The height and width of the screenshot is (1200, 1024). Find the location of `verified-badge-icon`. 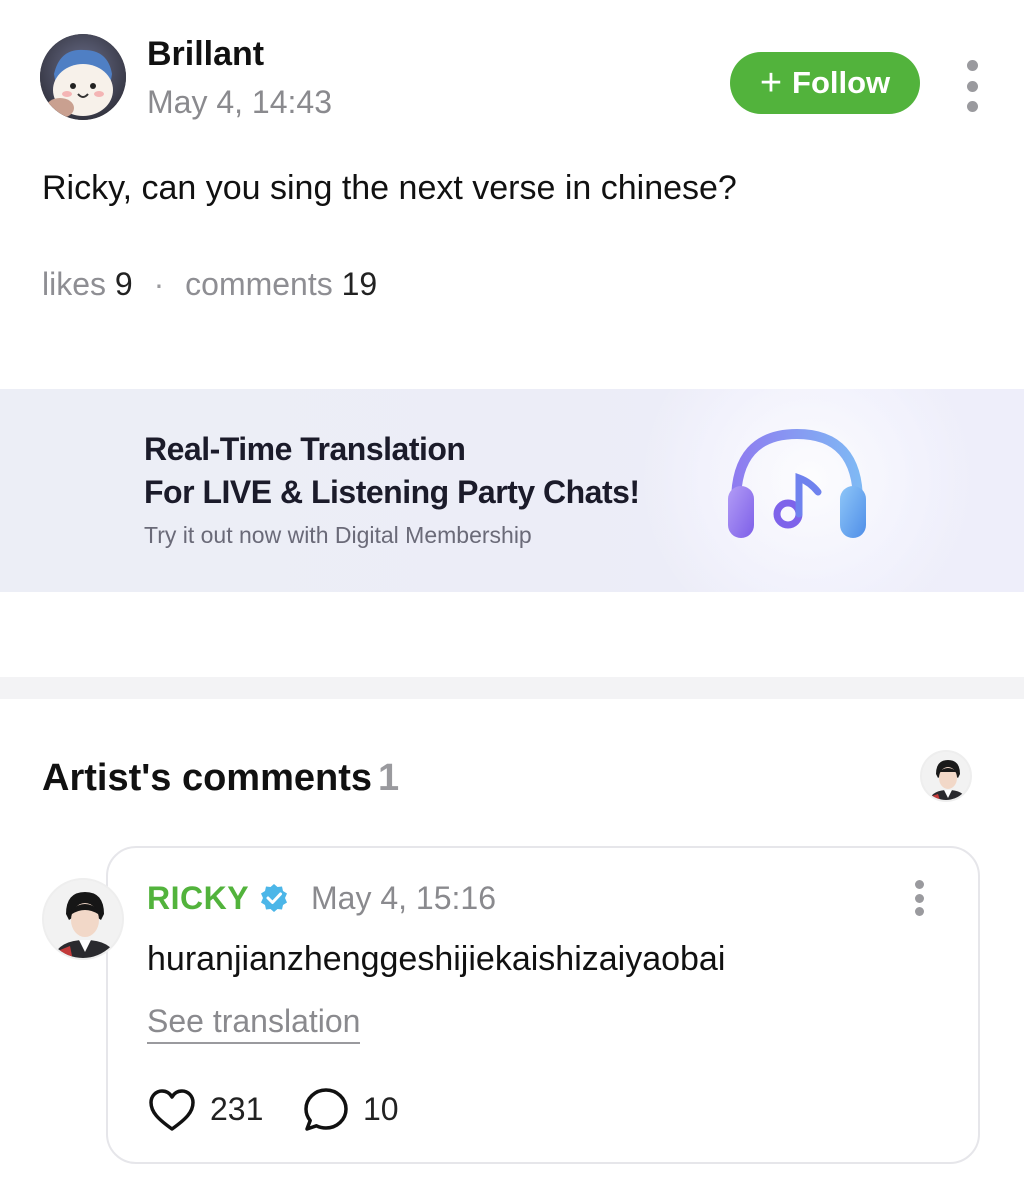

verified-badge-icon is located at coordinates (274, 898).